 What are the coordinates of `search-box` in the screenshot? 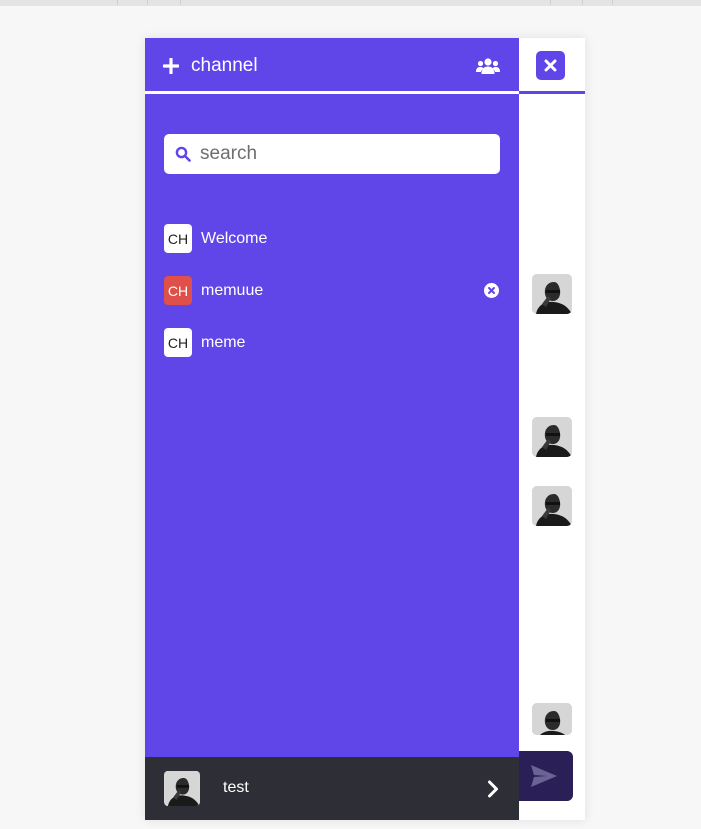 It's located at (332, 154).